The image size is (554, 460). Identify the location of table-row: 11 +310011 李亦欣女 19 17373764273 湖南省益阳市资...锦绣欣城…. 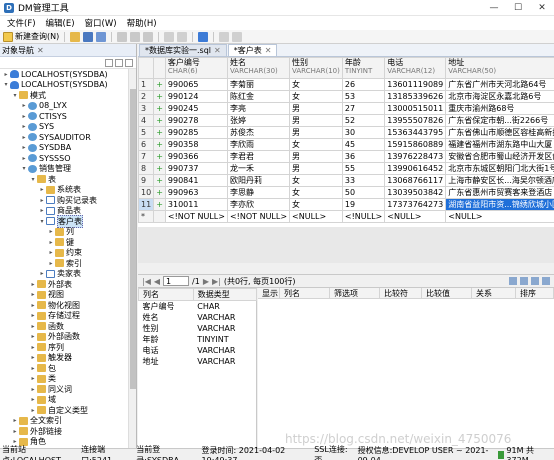
(346, 204).